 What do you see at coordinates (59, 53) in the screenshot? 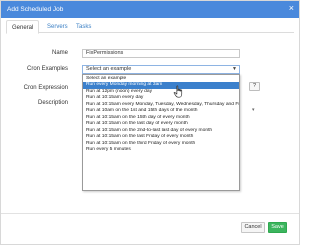
I see `name-label: Name` at bounding box center [59, 53].